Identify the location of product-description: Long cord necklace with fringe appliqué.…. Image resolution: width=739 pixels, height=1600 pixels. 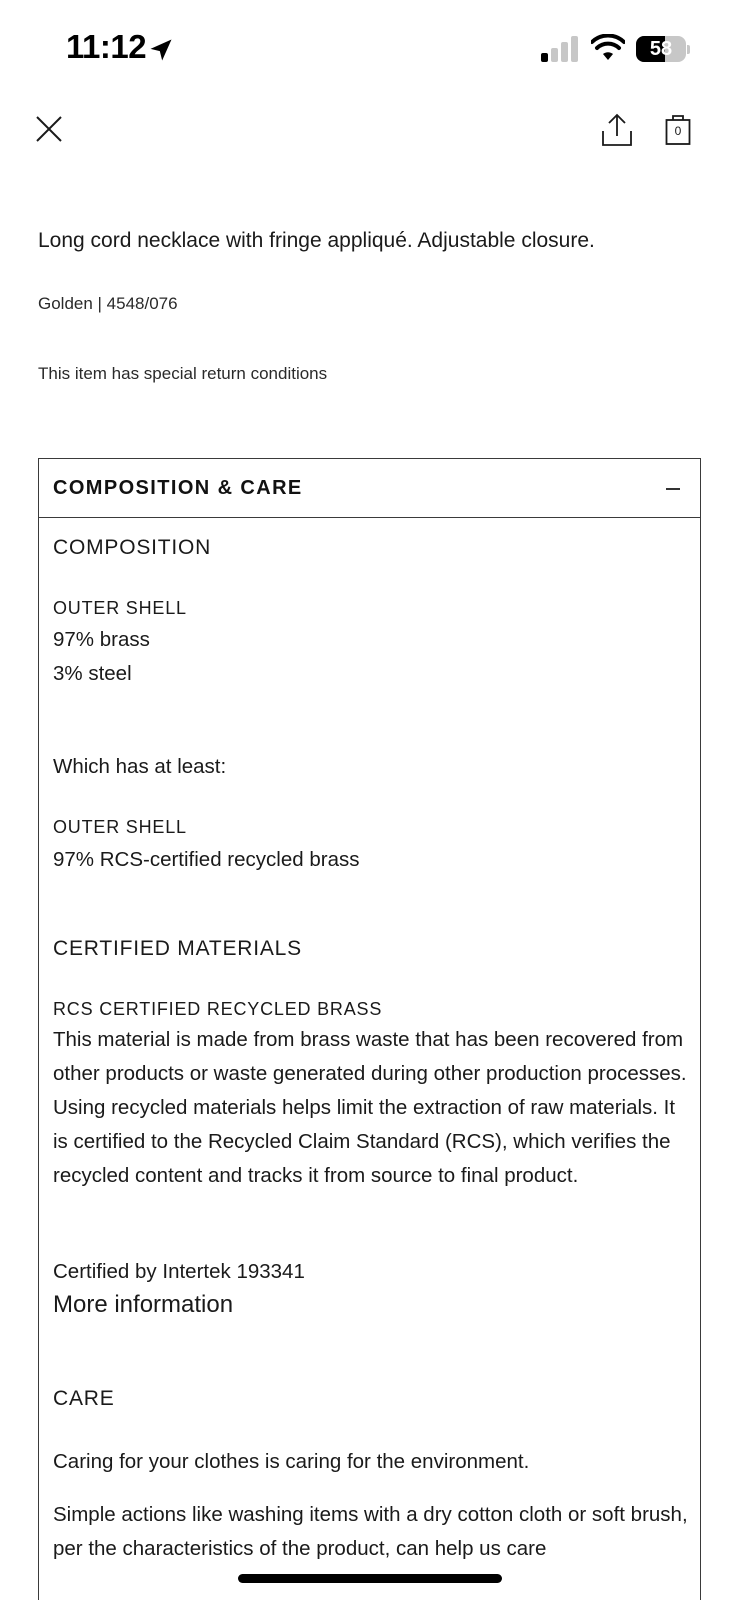
(316, 240).